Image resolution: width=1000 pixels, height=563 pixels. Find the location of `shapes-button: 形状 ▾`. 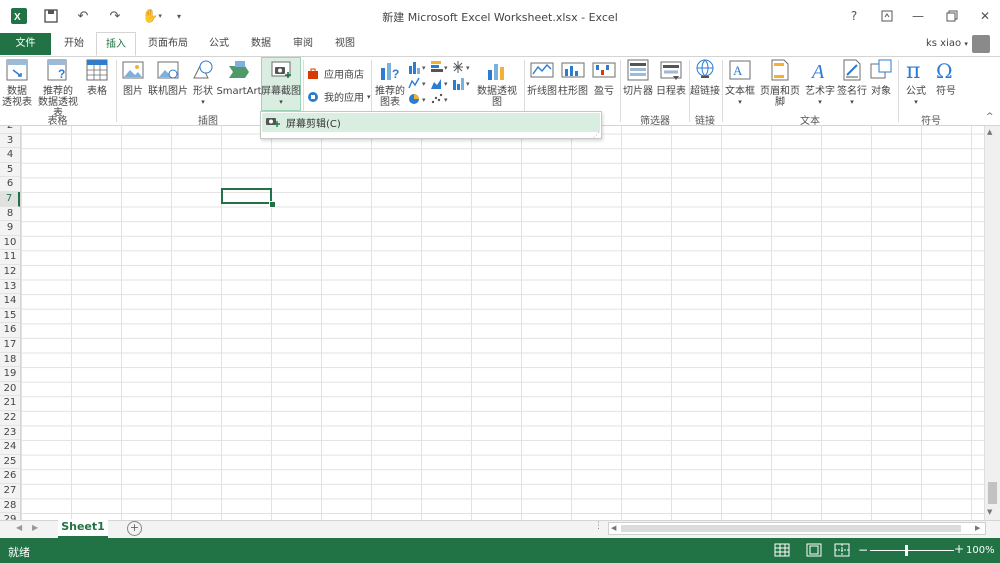

shapes-button: 形状 ▾ is located at coordinates (203, 83).